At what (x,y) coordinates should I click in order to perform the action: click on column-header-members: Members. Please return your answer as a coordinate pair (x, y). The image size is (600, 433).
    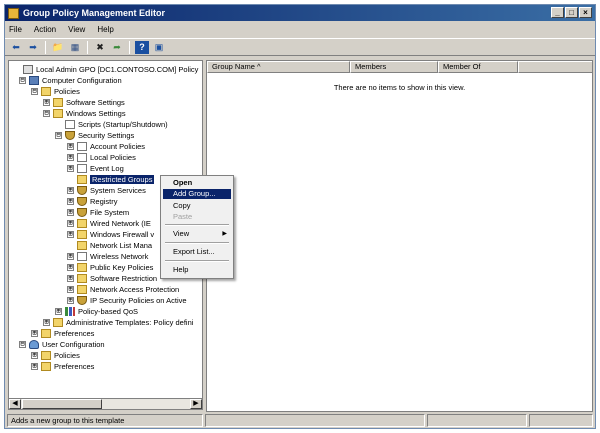
    Looking at the image, I should click on (394, 67).